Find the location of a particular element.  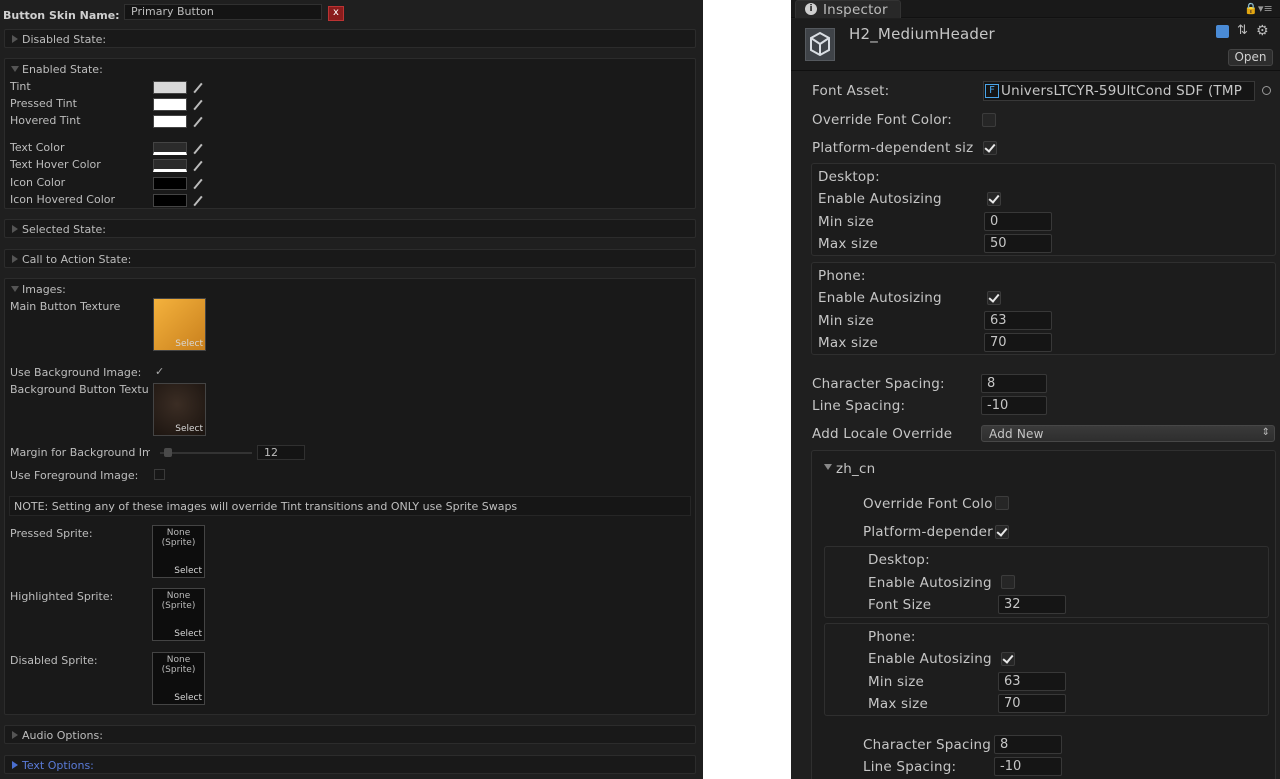

object-picker-icon is located at coordinates (1266, 90).